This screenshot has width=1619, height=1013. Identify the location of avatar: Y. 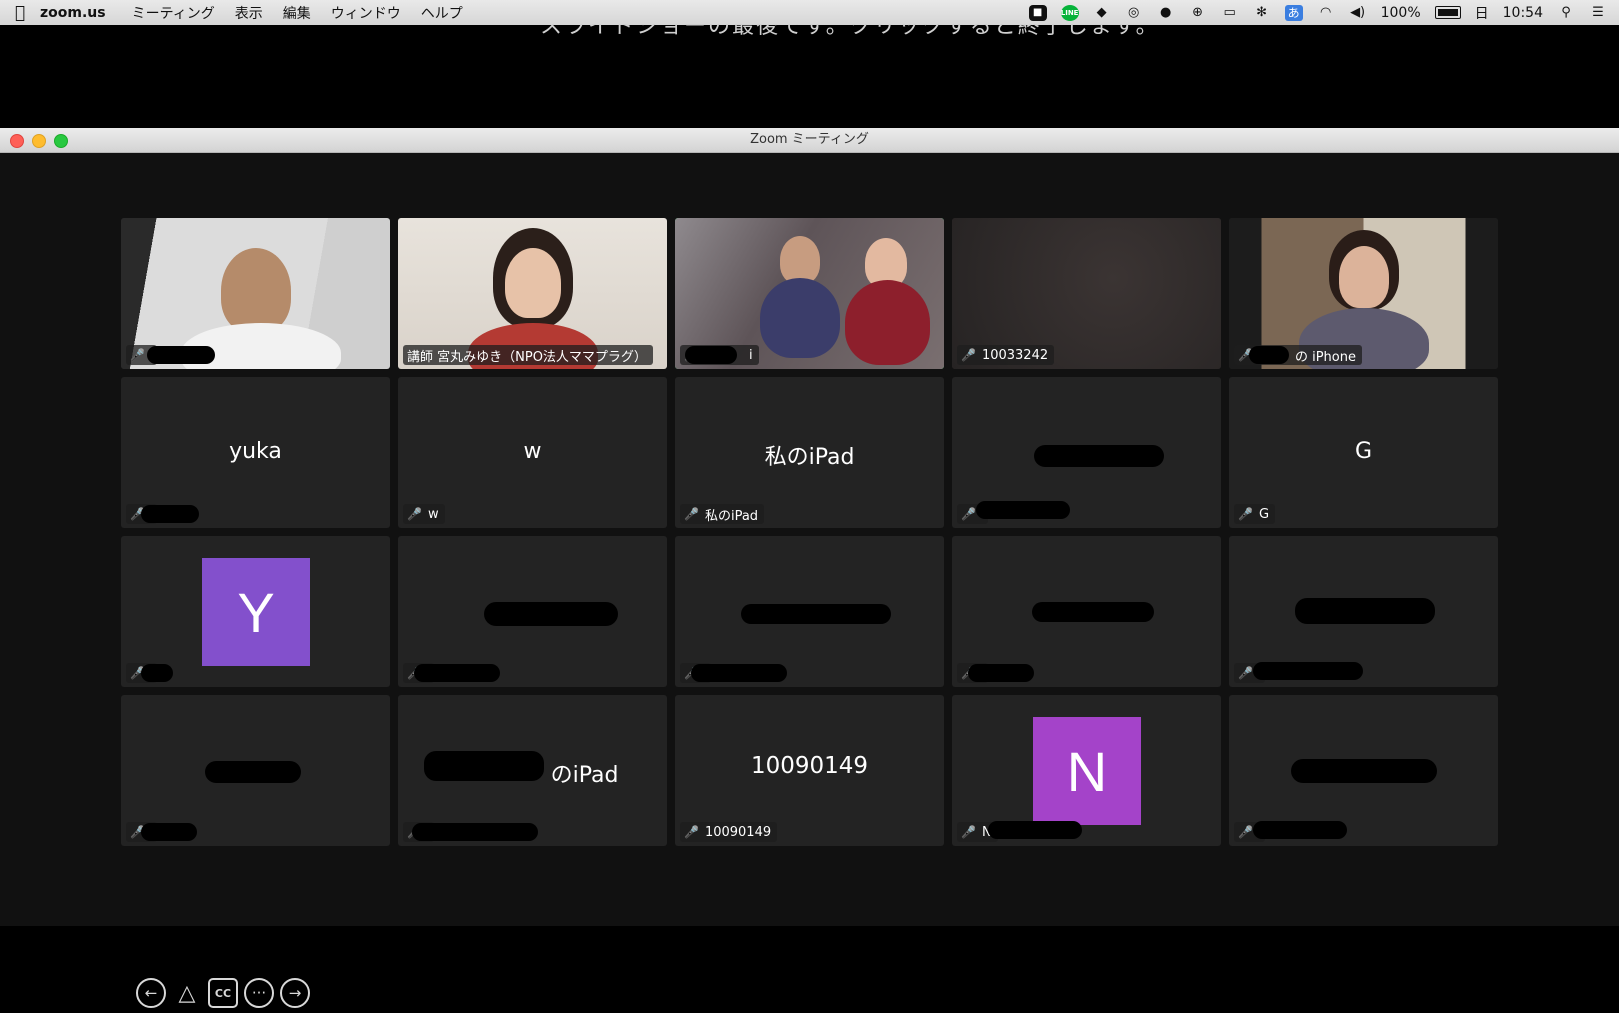
(256, 612).